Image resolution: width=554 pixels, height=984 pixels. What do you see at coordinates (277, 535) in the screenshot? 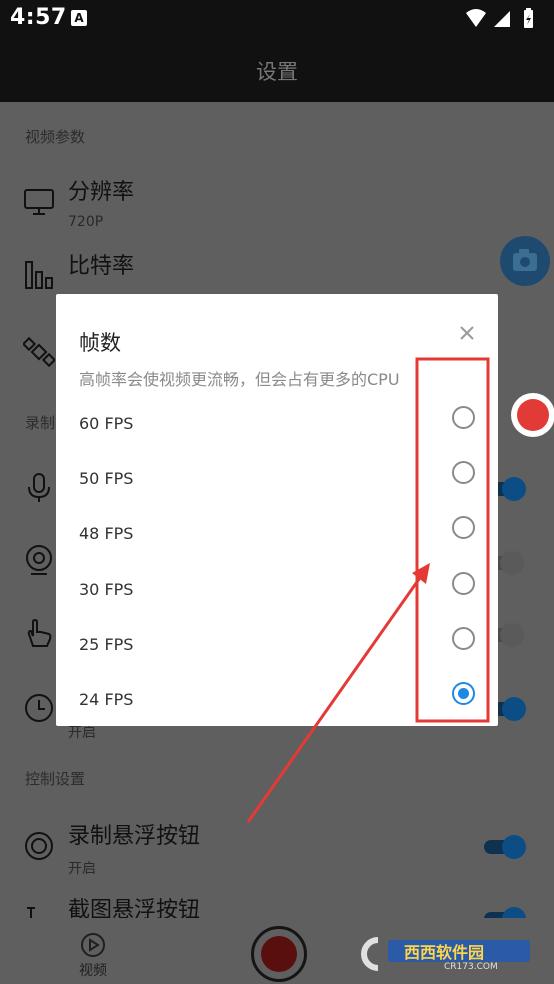
I see `fps-option: 48 FPS` at bounding box center [277, 535].